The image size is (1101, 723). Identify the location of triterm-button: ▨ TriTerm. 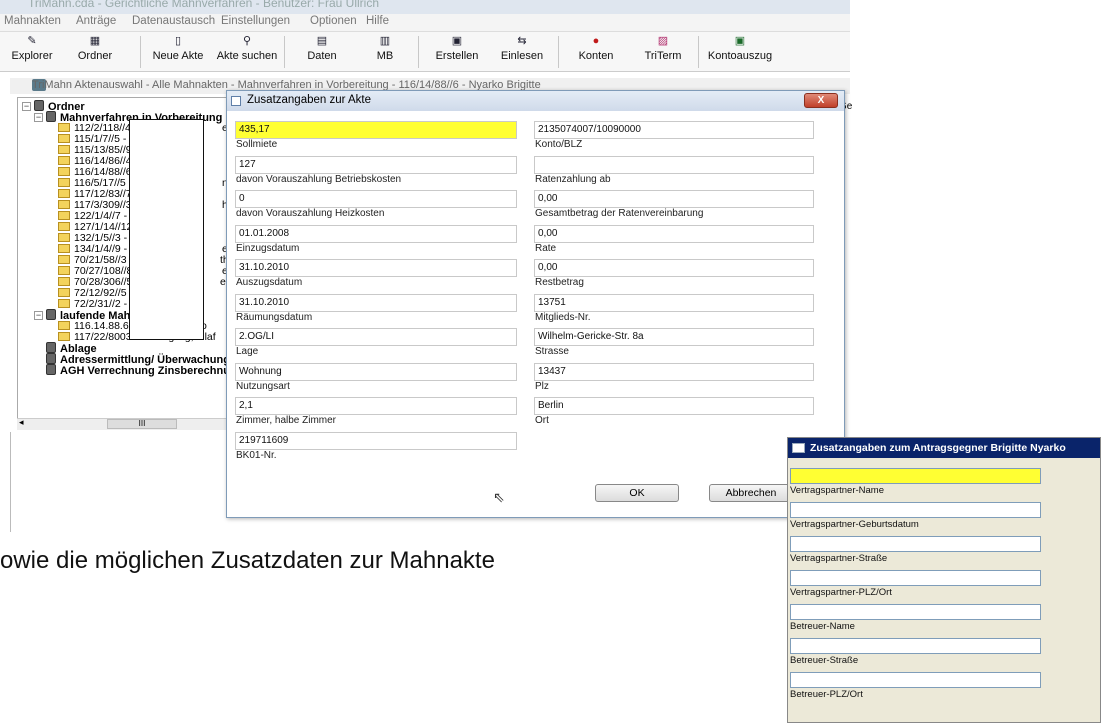
(663, 52).